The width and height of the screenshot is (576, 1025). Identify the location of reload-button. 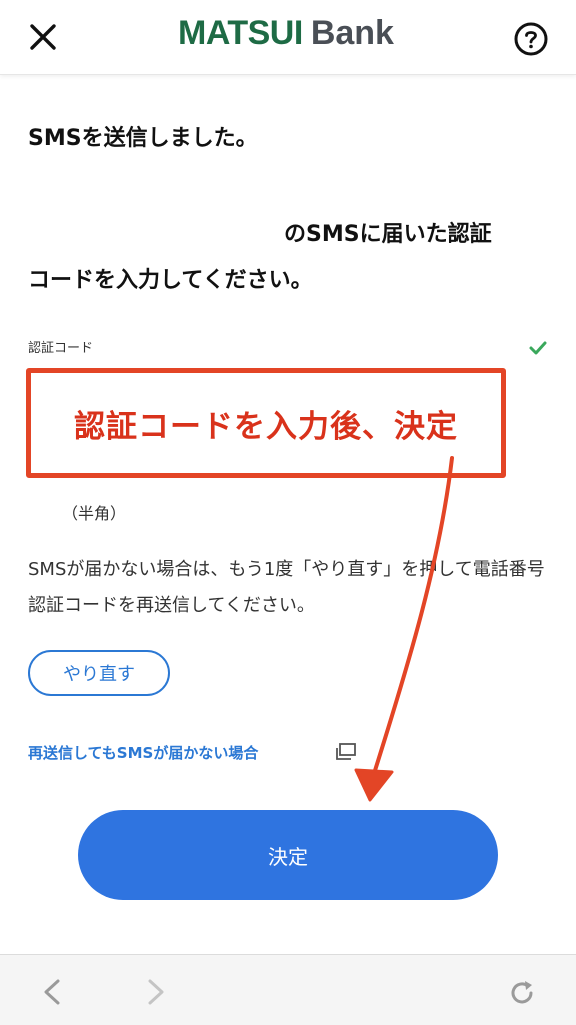
(522, 993).